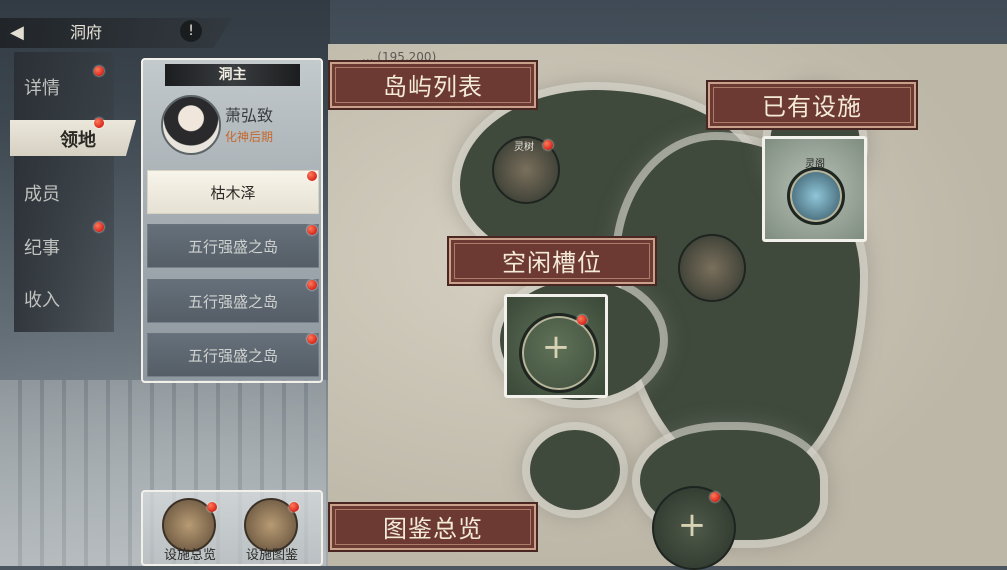  What do you see at coordinates (816, 196) in the screenshot?
I see `facility-icon` at bounding box center [816, 196].